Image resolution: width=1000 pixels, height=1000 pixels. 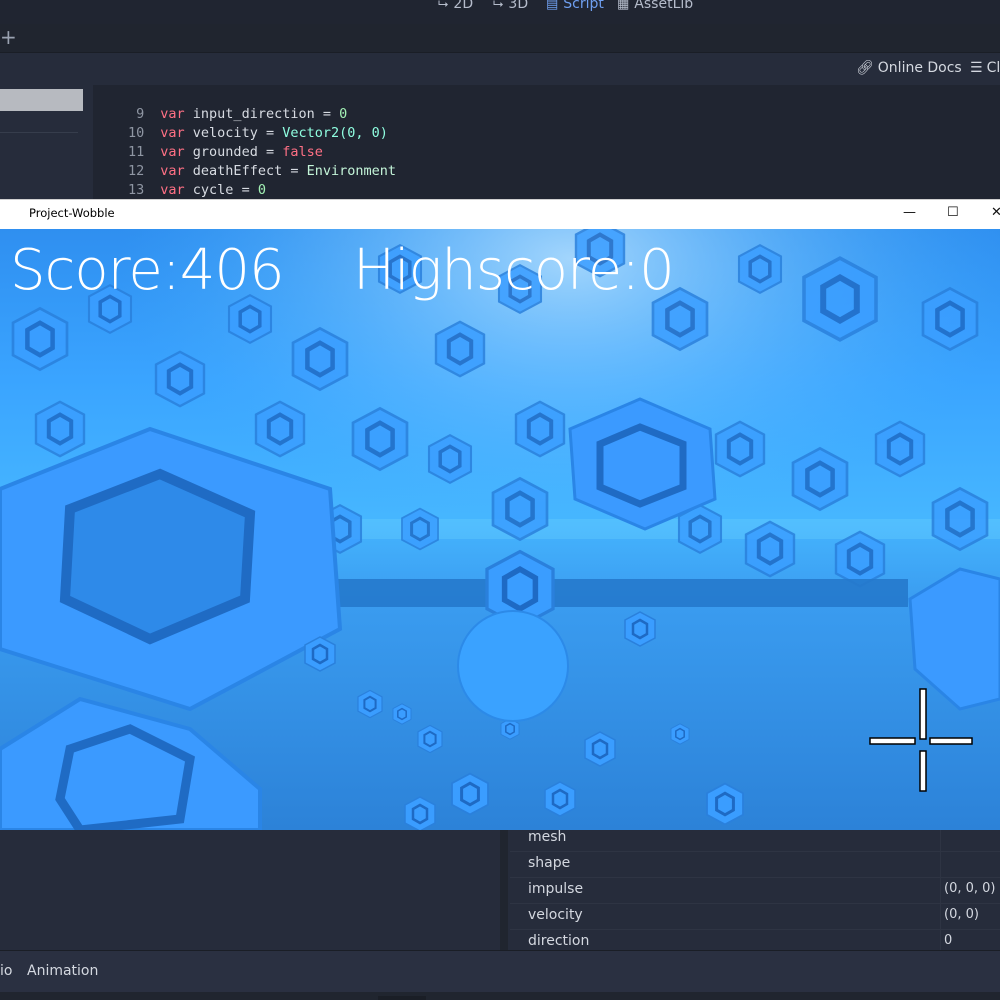 What do you see at coordinates (39, 132) in the screenshot?
I see `divider` at bounding box center [39, 132].